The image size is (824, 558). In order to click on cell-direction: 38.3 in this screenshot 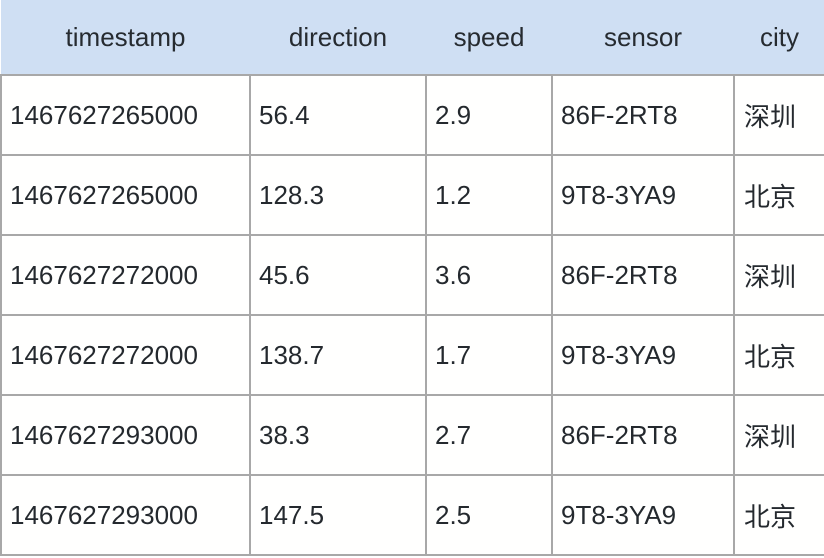, I will do `click(338, 435)`.